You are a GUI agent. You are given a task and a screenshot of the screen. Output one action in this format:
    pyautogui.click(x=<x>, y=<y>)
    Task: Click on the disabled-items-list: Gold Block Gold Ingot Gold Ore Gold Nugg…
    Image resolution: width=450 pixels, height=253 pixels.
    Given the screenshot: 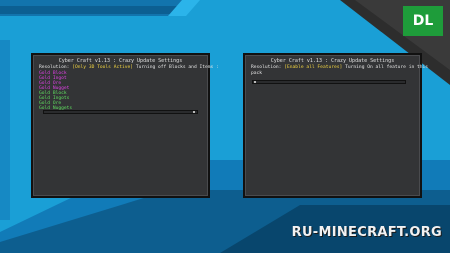 What is the action you would take?
    pyautogui.click(x=120, y=91)
    